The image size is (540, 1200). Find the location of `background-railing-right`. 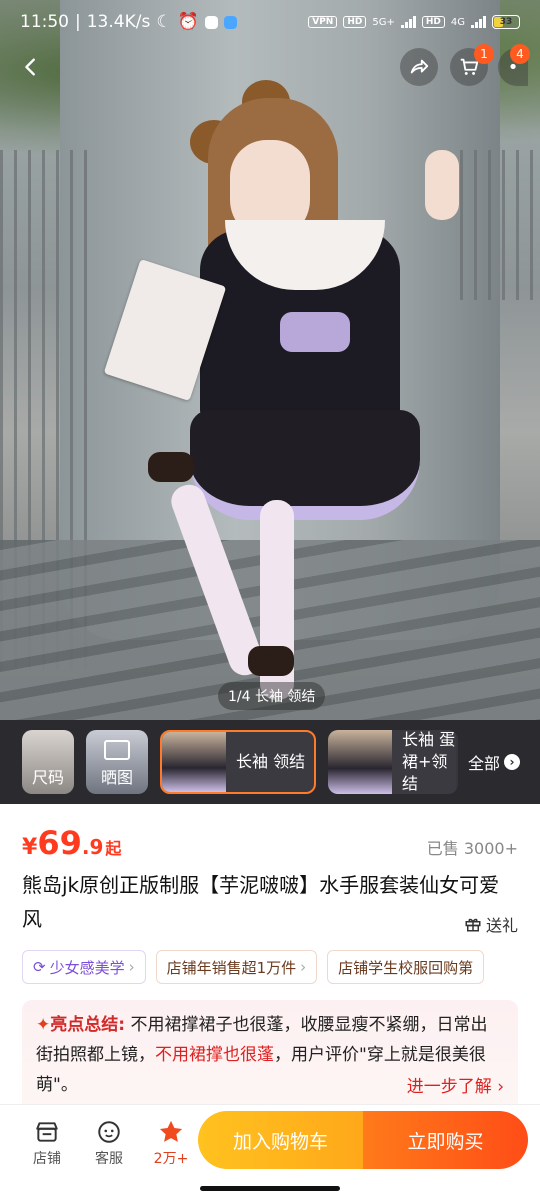

background-railing-right is located at coordinates (500, 225).